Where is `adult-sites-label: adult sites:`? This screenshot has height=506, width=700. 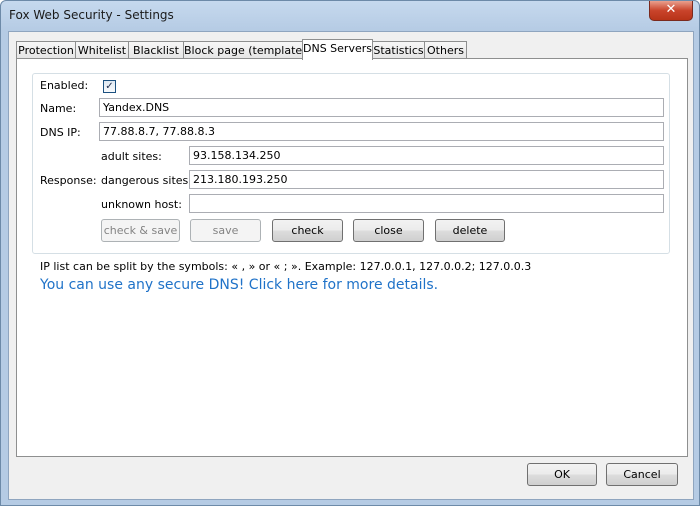 adult-sites-label: adult sites: is located at coordinates (131, 156).